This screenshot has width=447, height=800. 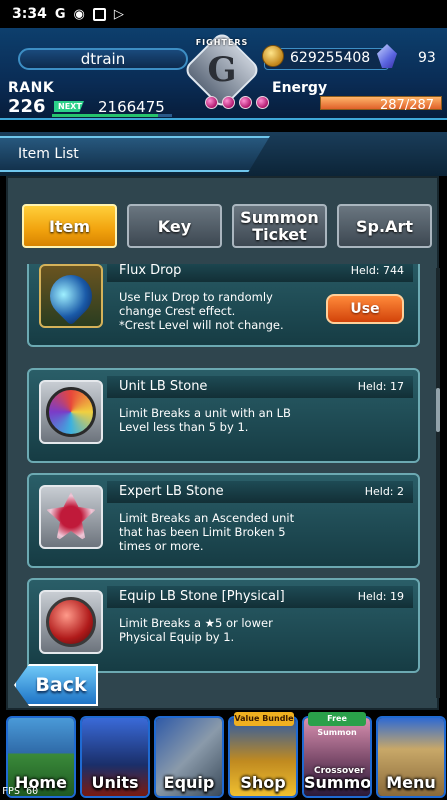 I want to click on google-icon: G, so click(x=60, y=14).